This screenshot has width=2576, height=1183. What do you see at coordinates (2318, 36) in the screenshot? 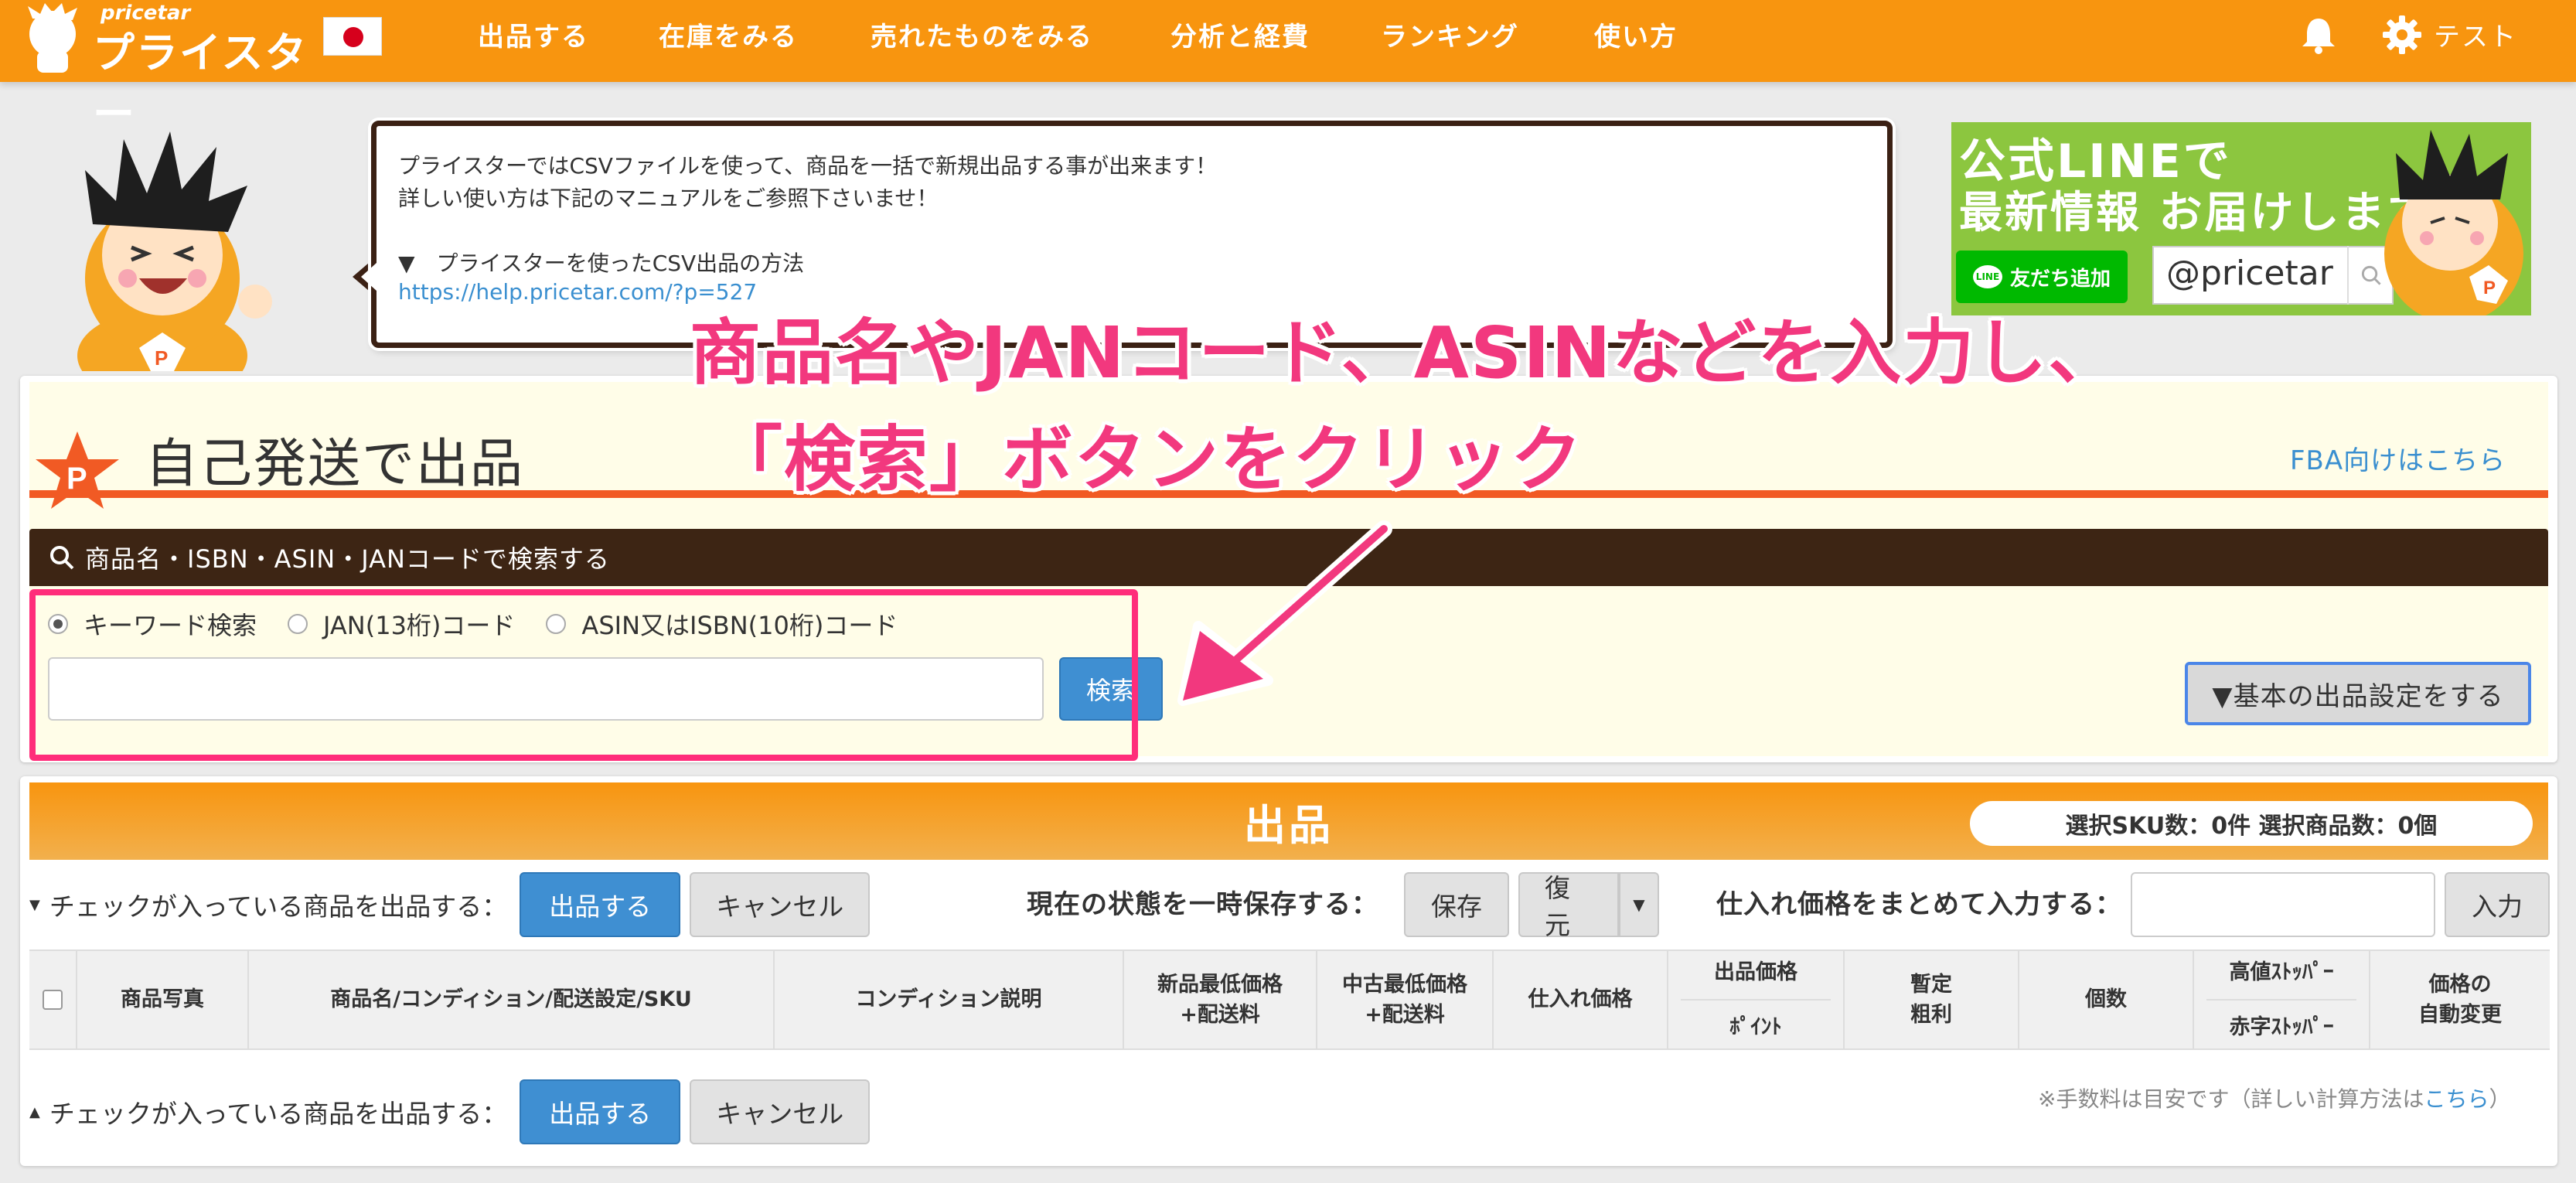
I see `bell-icon` at bounding box center [2318, 36].